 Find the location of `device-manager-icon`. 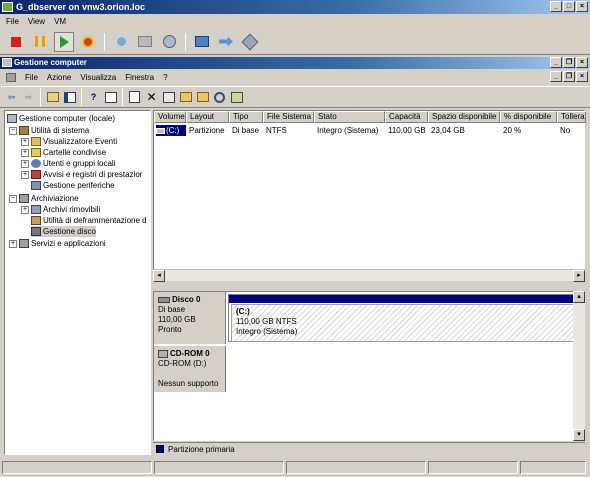

device-manager-icon is located at coordinates (36, 185).